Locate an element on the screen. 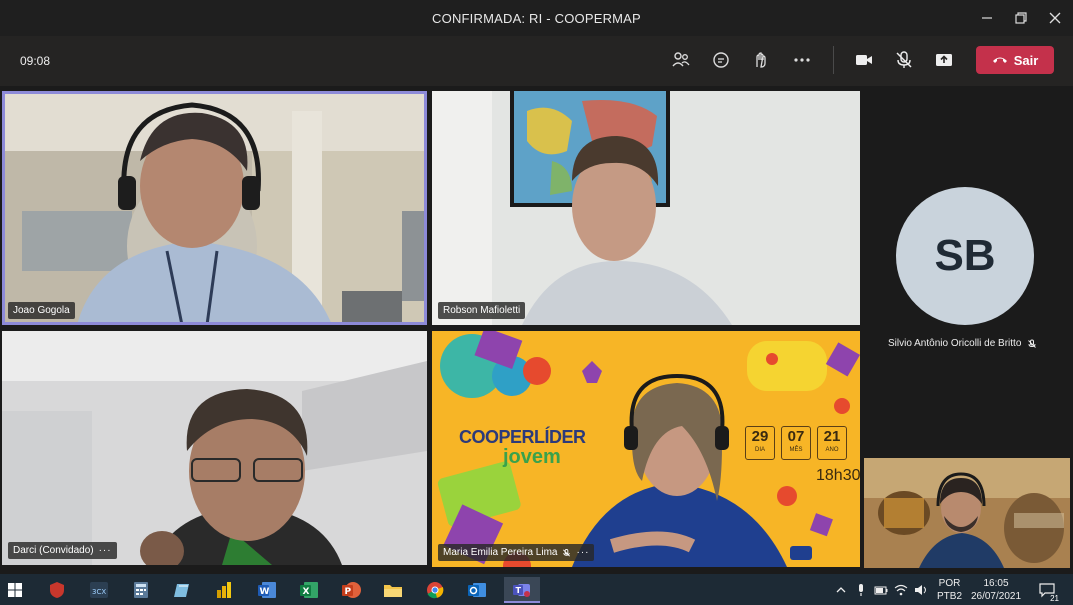 The height and width of the screenshot is (605, 1073). raise-hand-icon is located at coordinates (761, 60).